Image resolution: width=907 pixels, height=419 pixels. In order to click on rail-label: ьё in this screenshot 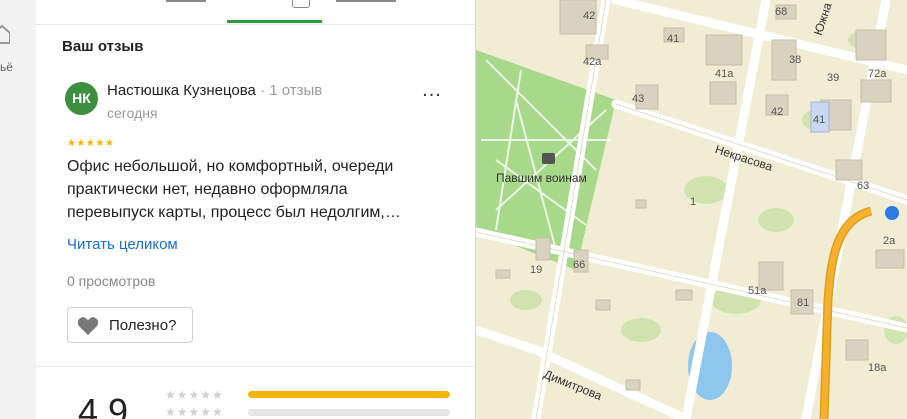, I will do `click(6, 67)`.